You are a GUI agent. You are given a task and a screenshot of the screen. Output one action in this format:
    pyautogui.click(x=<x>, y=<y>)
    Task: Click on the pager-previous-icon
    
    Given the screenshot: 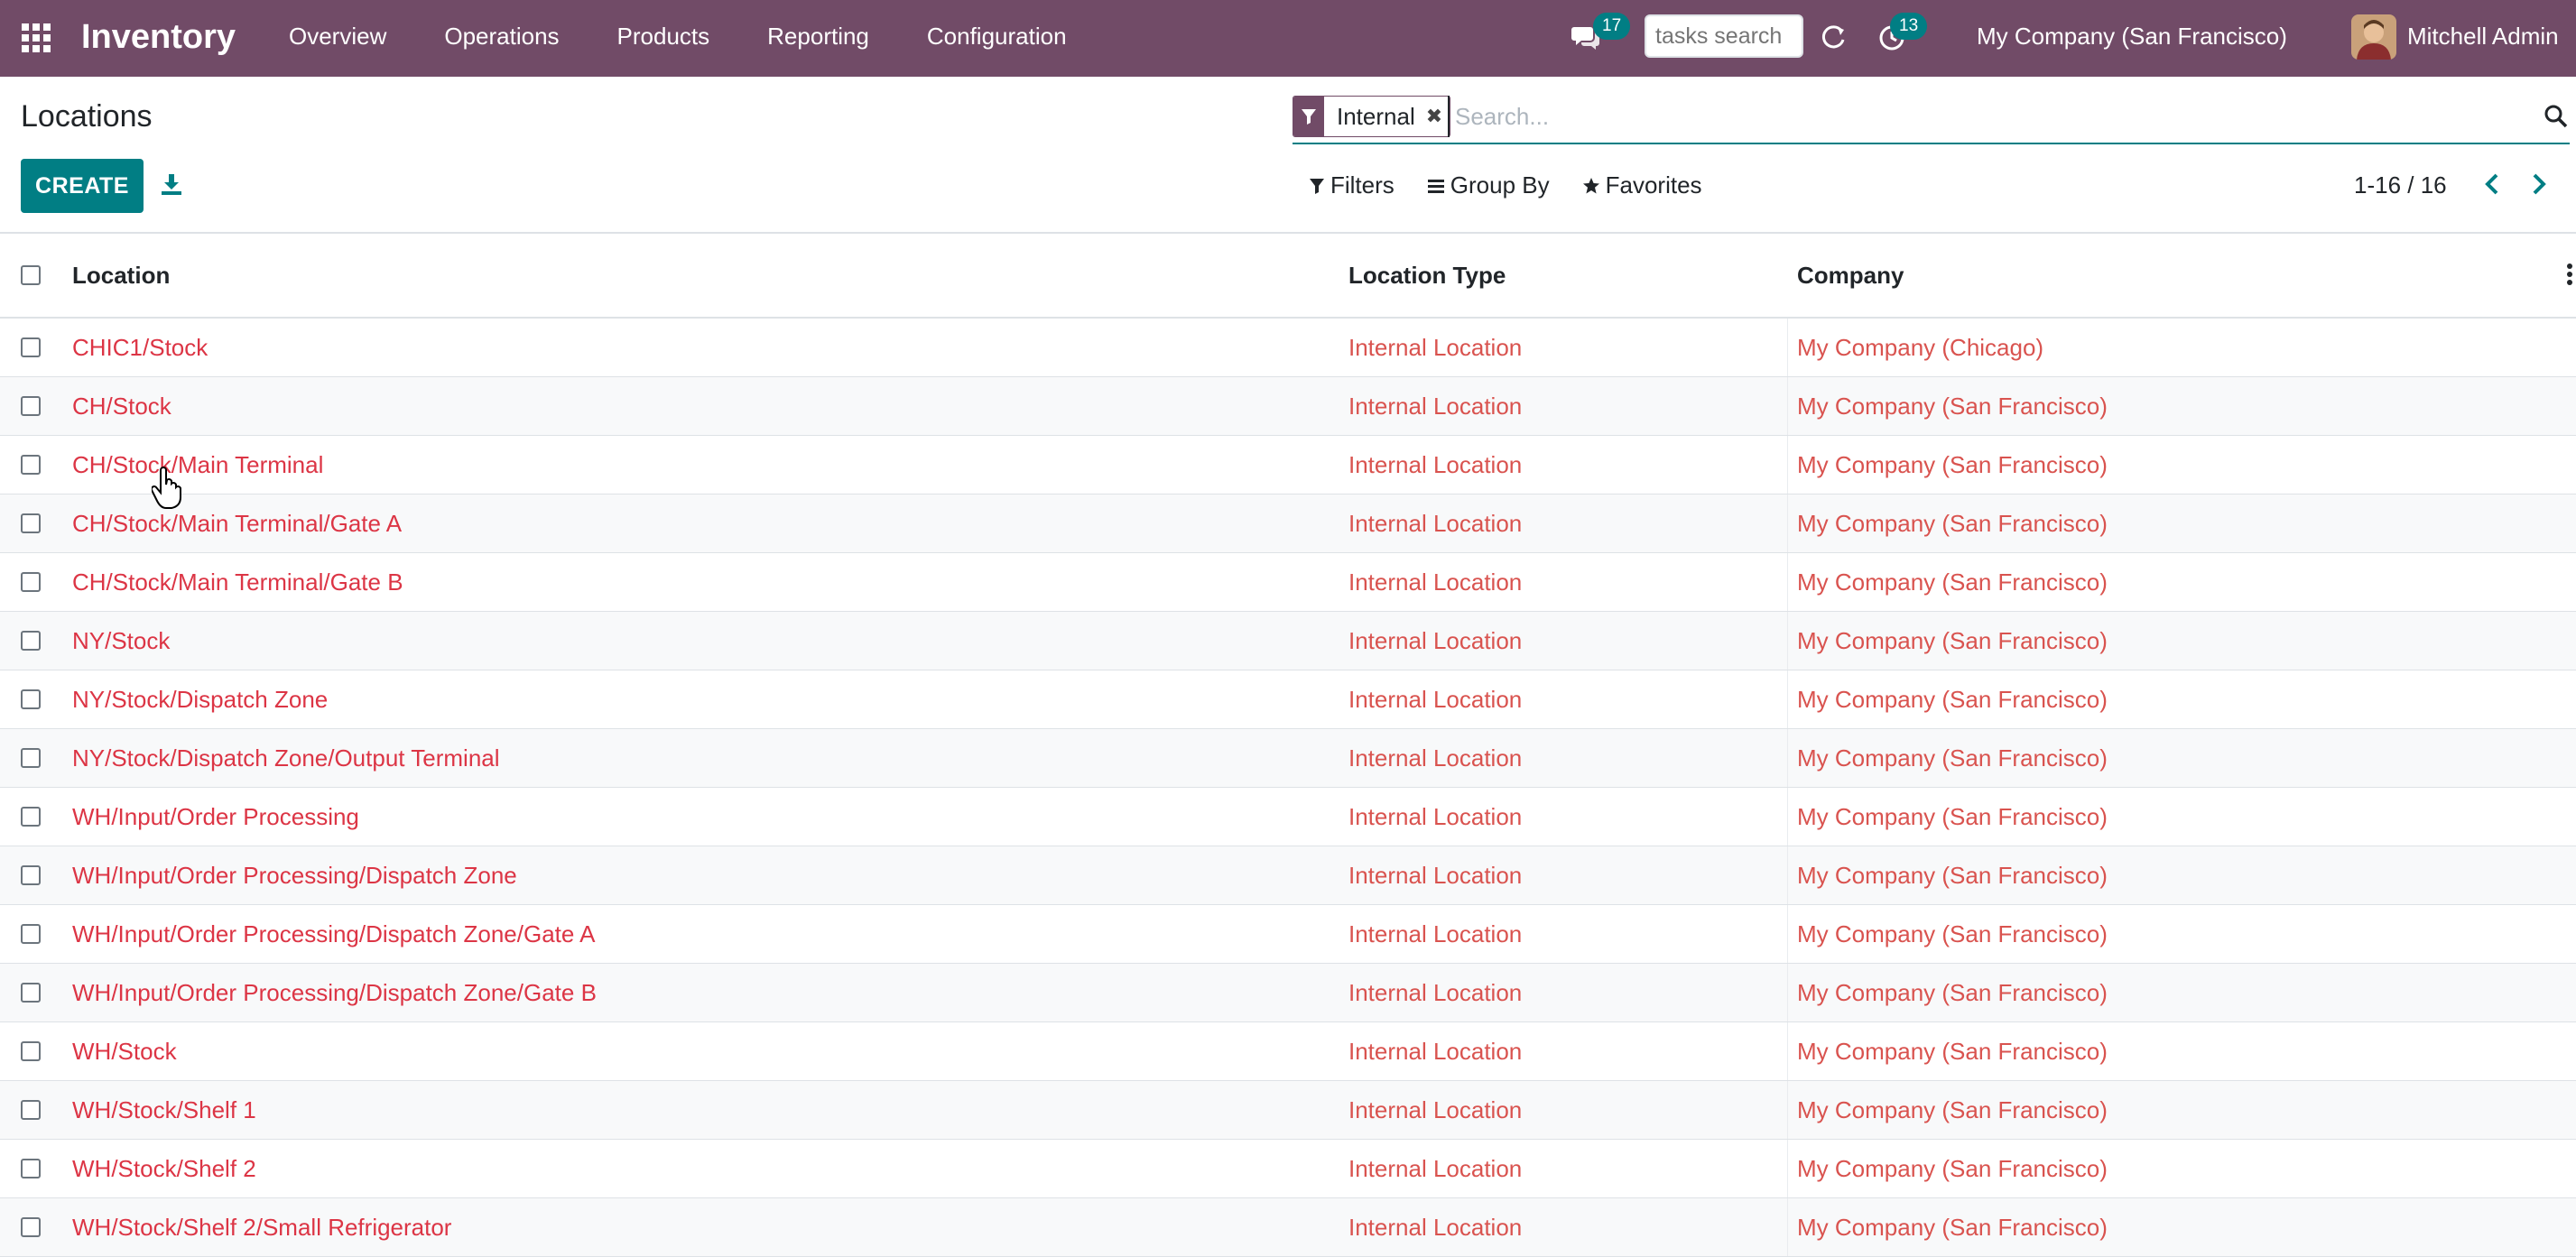 What is the action you would take?
    pyautogui.click(x=2493, y=185)
    